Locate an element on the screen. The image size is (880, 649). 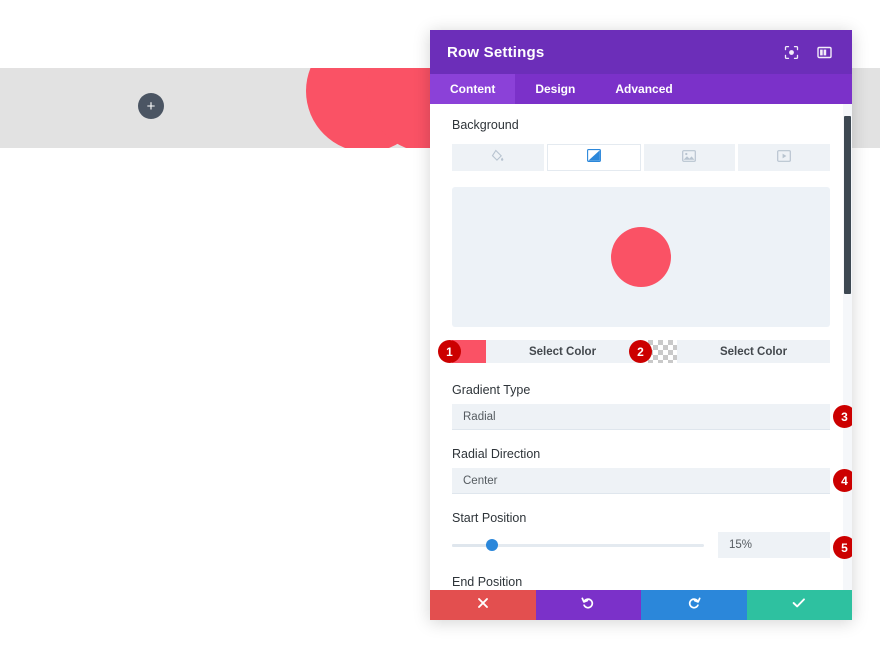
redo-button is located at coordinates (694, 605).